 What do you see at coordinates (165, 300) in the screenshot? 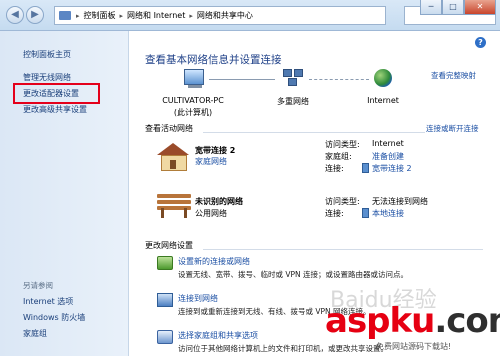
I see `connect-network-icon` at bounding box center [165, 300].